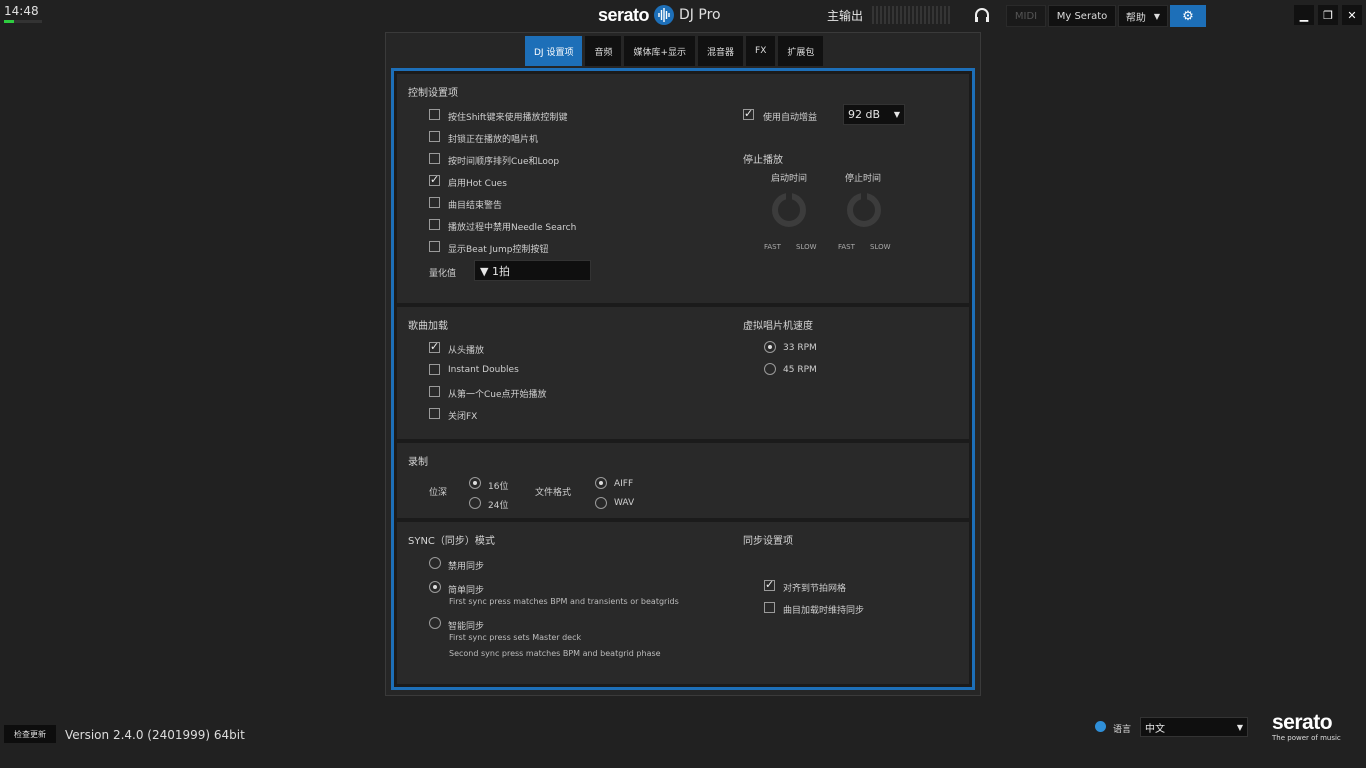 This screenshot has width=1366, height=768. I want to click on settings-button: ⚙, so click(1188, 16).